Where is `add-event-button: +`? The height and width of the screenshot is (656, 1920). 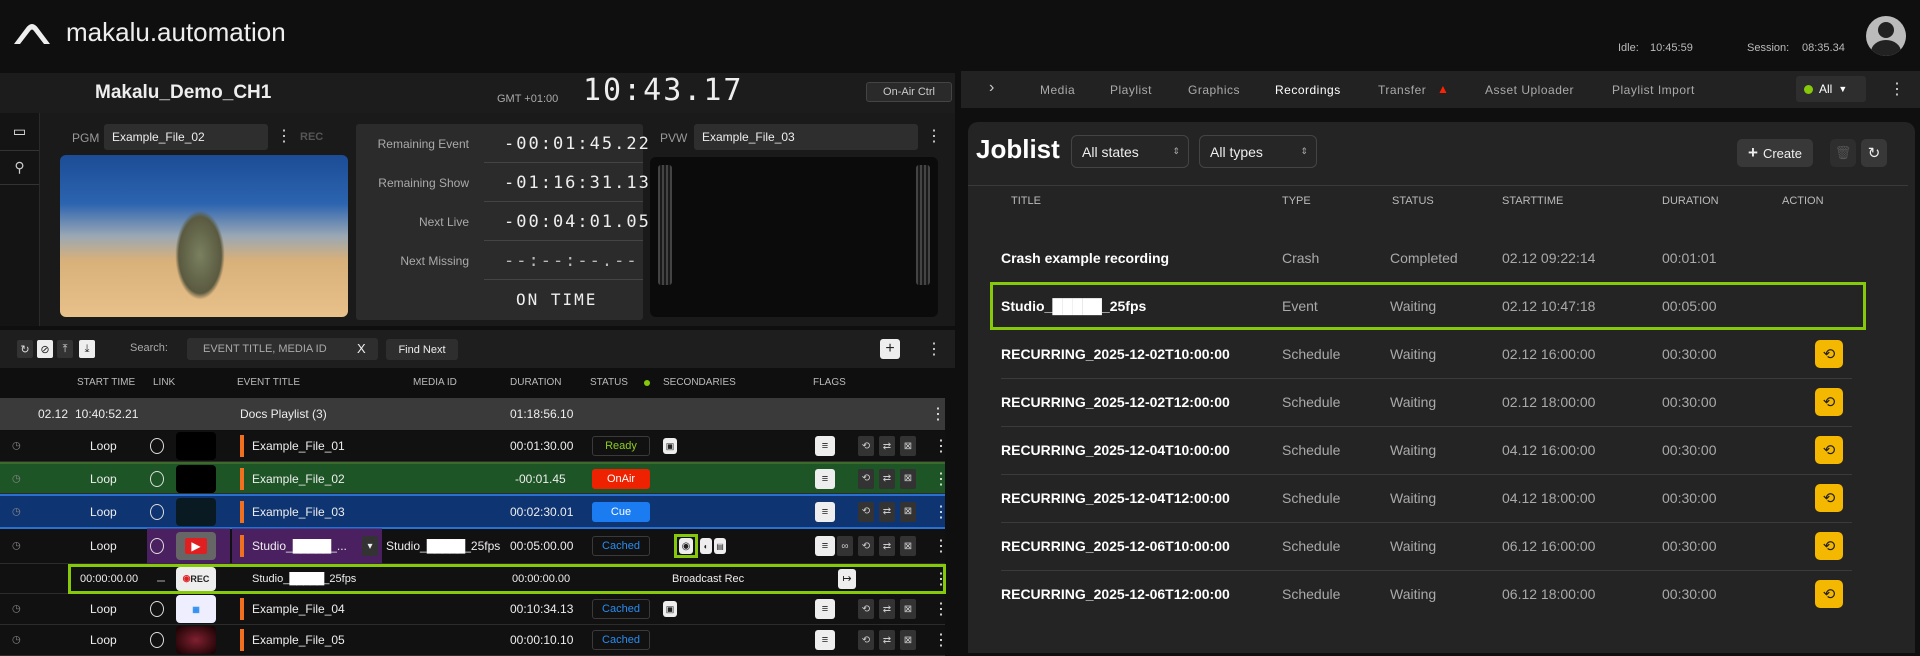 add-event-button: + is located at coordinates (890, 349).